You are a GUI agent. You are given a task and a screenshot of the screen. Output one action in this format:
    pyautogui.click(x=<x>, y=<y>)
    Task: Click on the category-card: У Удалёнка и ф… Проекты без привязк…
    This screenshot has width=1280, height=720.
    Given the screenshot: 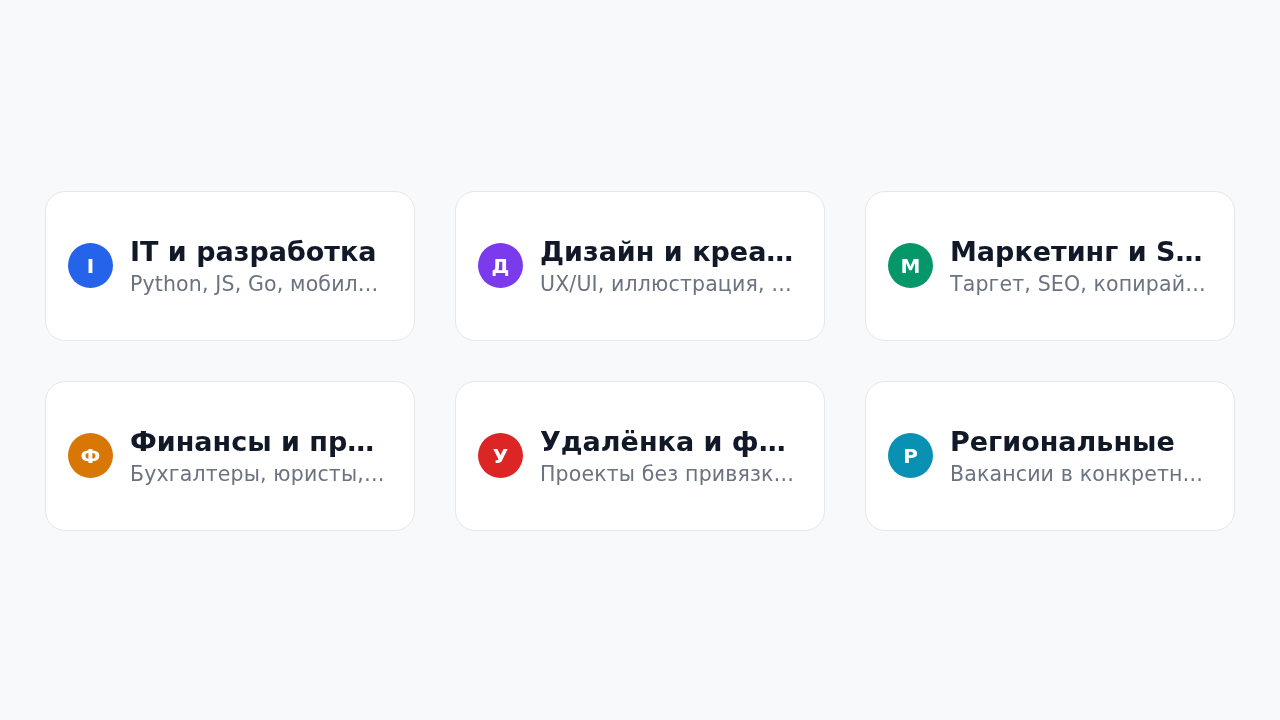 What is the action you would take?
    pyautogui.click(x=640, y=455)
    